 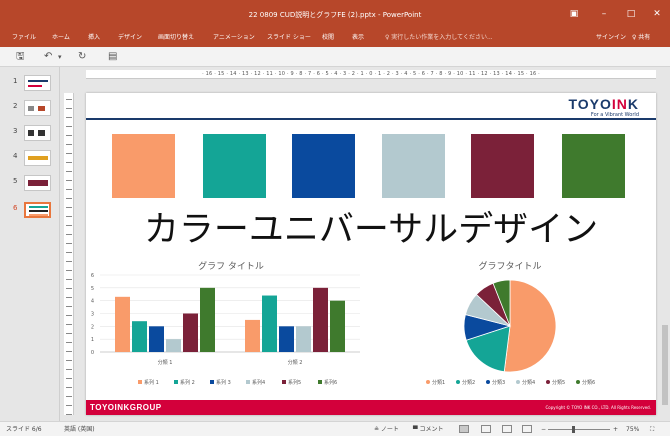 I want to click on color-swatch-teal, so click(x=234, y=166).